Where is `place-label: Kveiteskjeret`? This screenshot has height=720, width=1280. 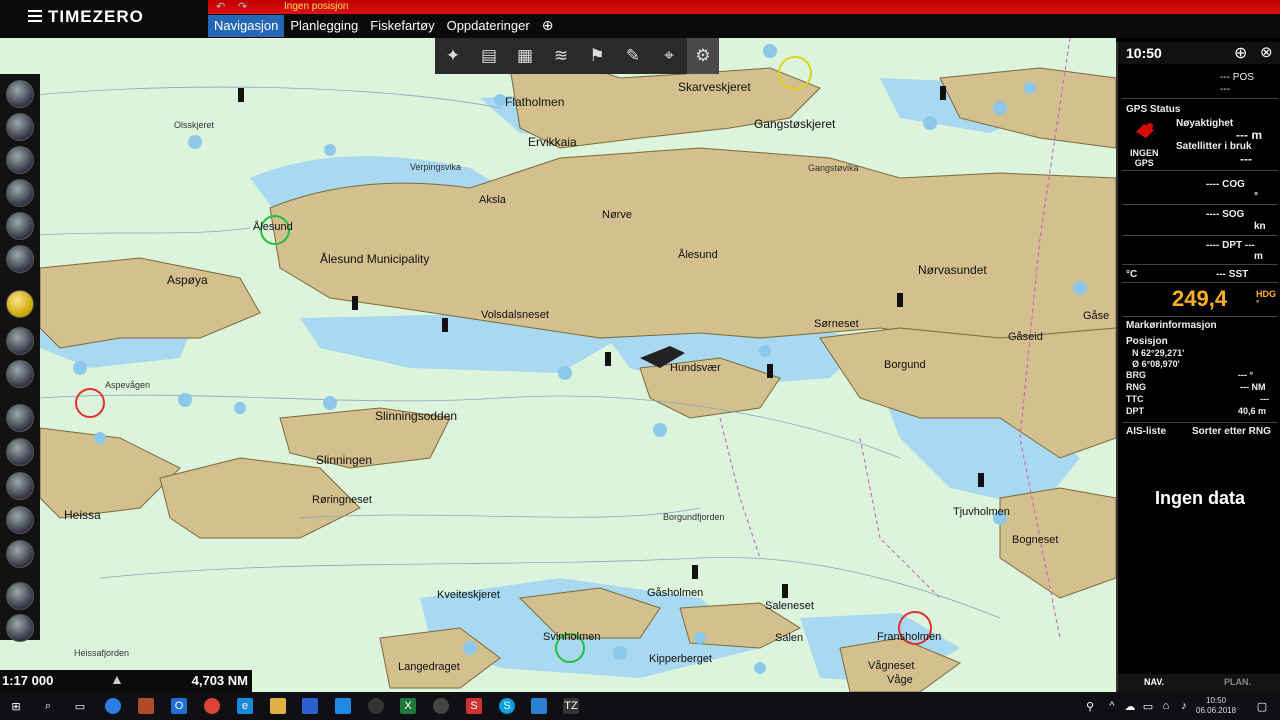 place-label: Kveiteskjeret is located at coordinates (468, 595).